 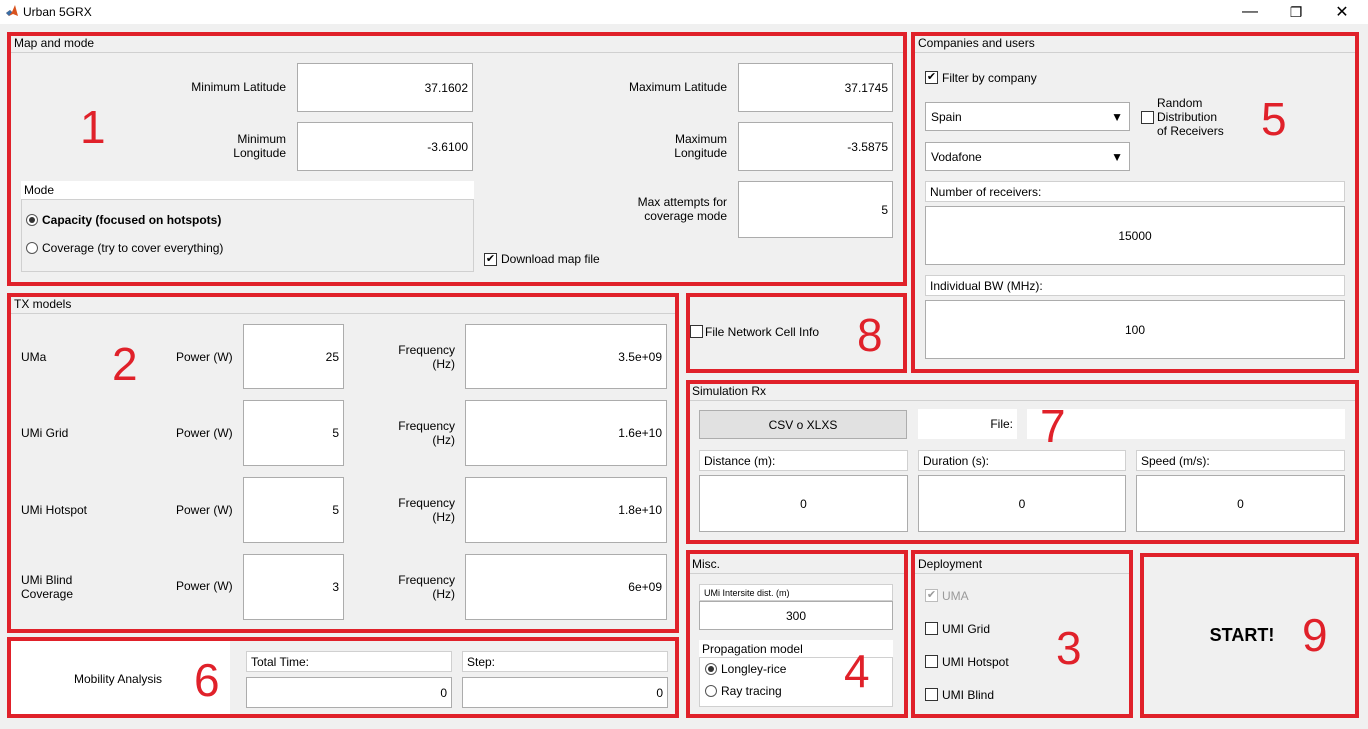 What do you see at coordinates (1342, 12) in the screenshot?
I see `close-button: ✕` at bounding box center [1342, 12].